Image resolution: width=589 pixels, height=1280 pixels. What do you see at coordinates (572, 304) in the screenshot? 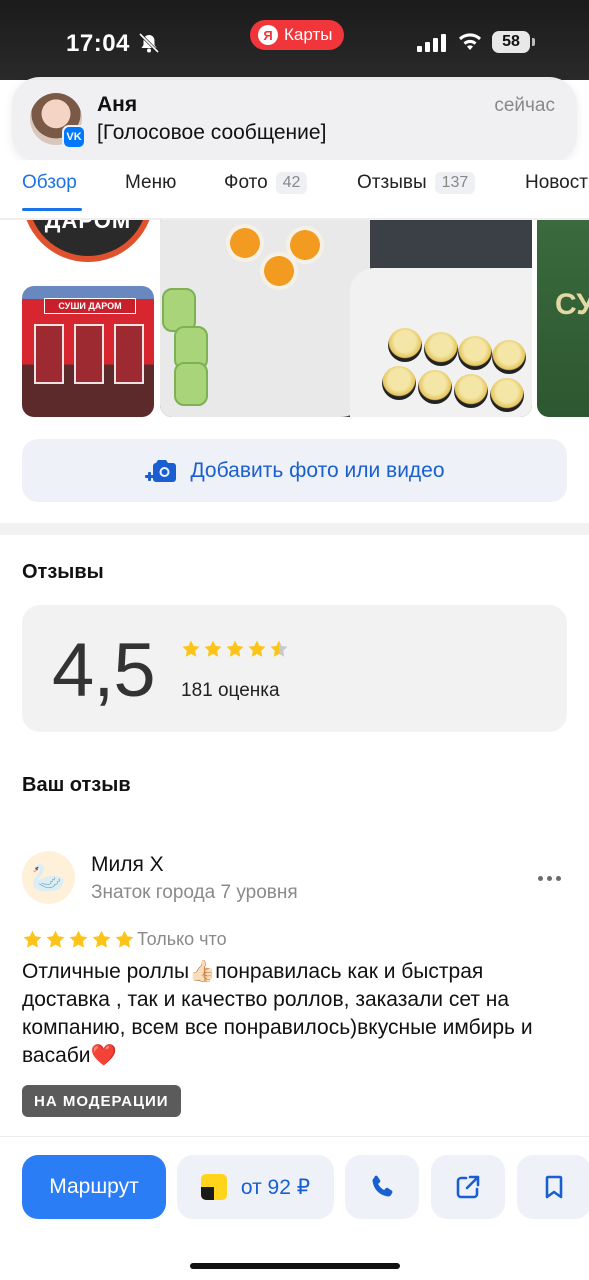
I see `interior-sign-text: СУ` at bounding box center [572, 304].